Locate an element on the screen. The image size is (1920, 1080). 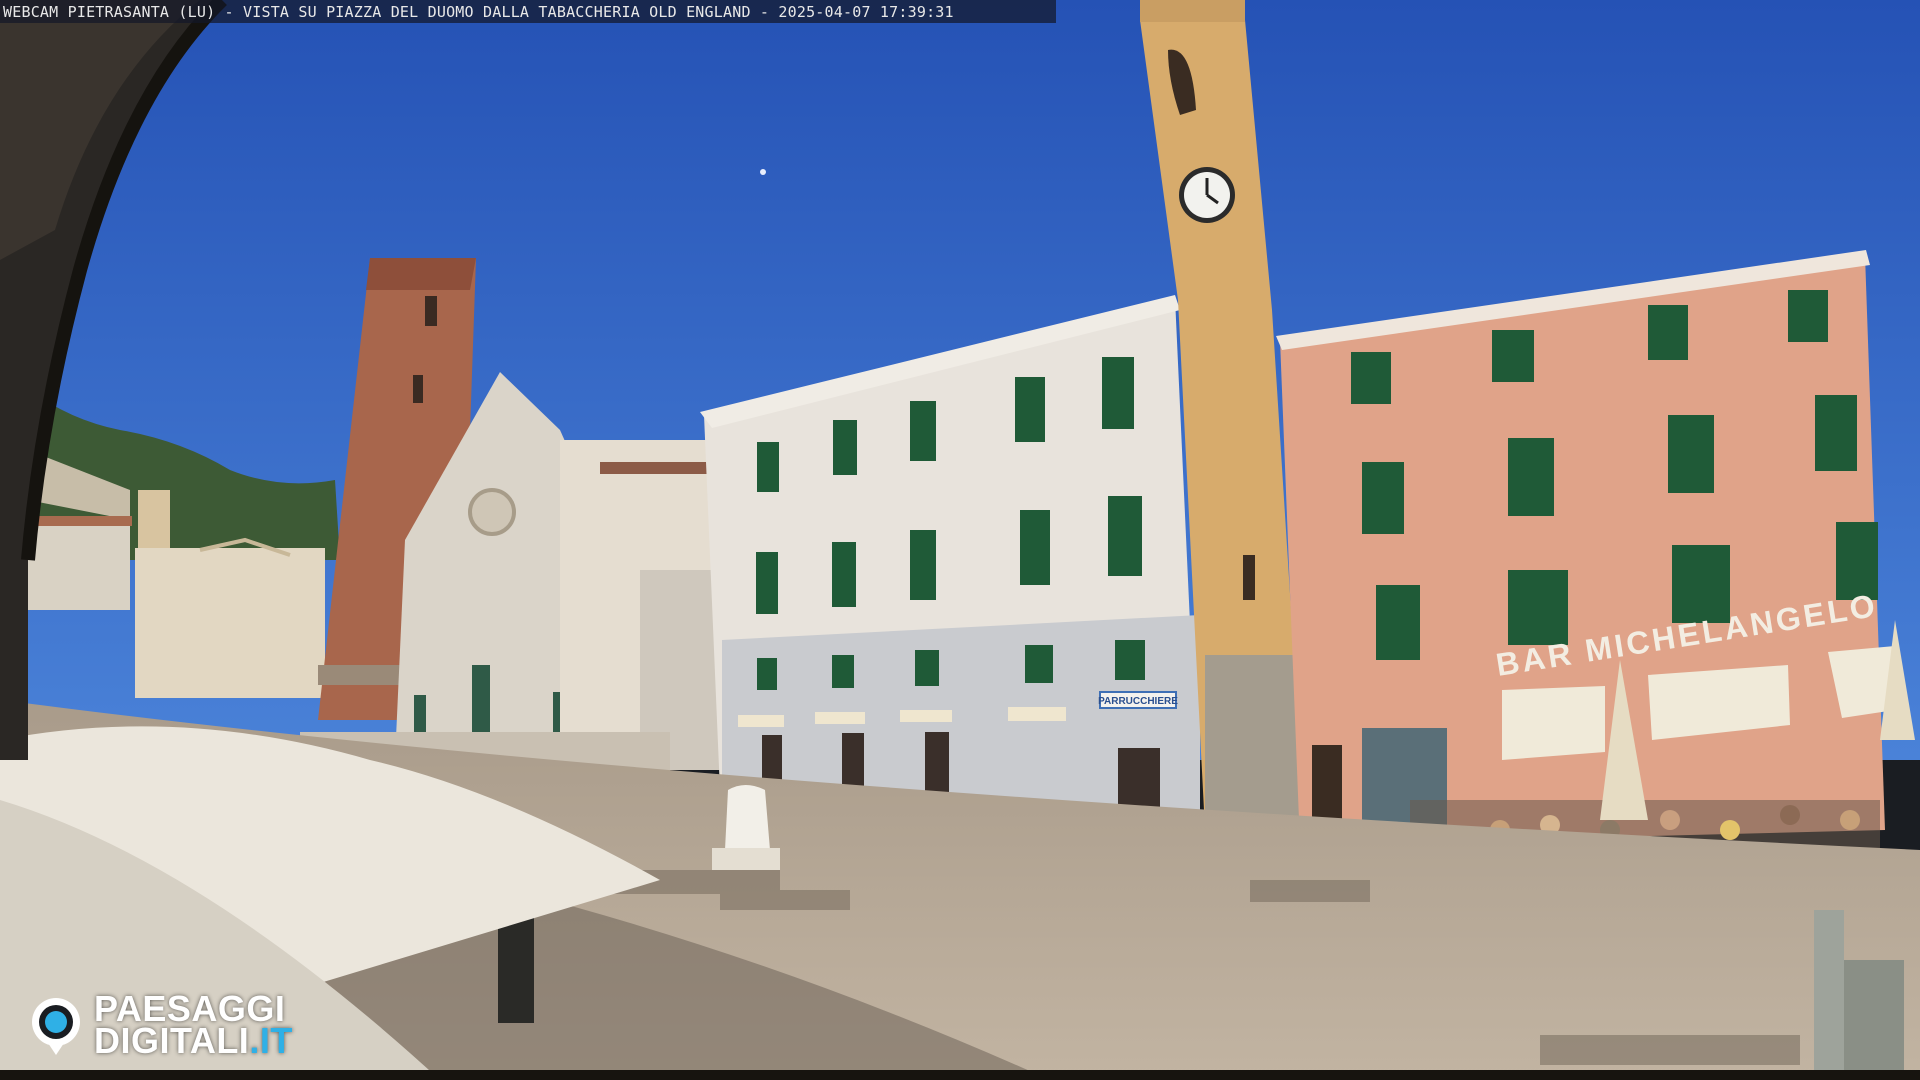
paesaggi-digitali-logo: PAESAGGI DIGITALI.IT is located at coordinates (159, 1025).